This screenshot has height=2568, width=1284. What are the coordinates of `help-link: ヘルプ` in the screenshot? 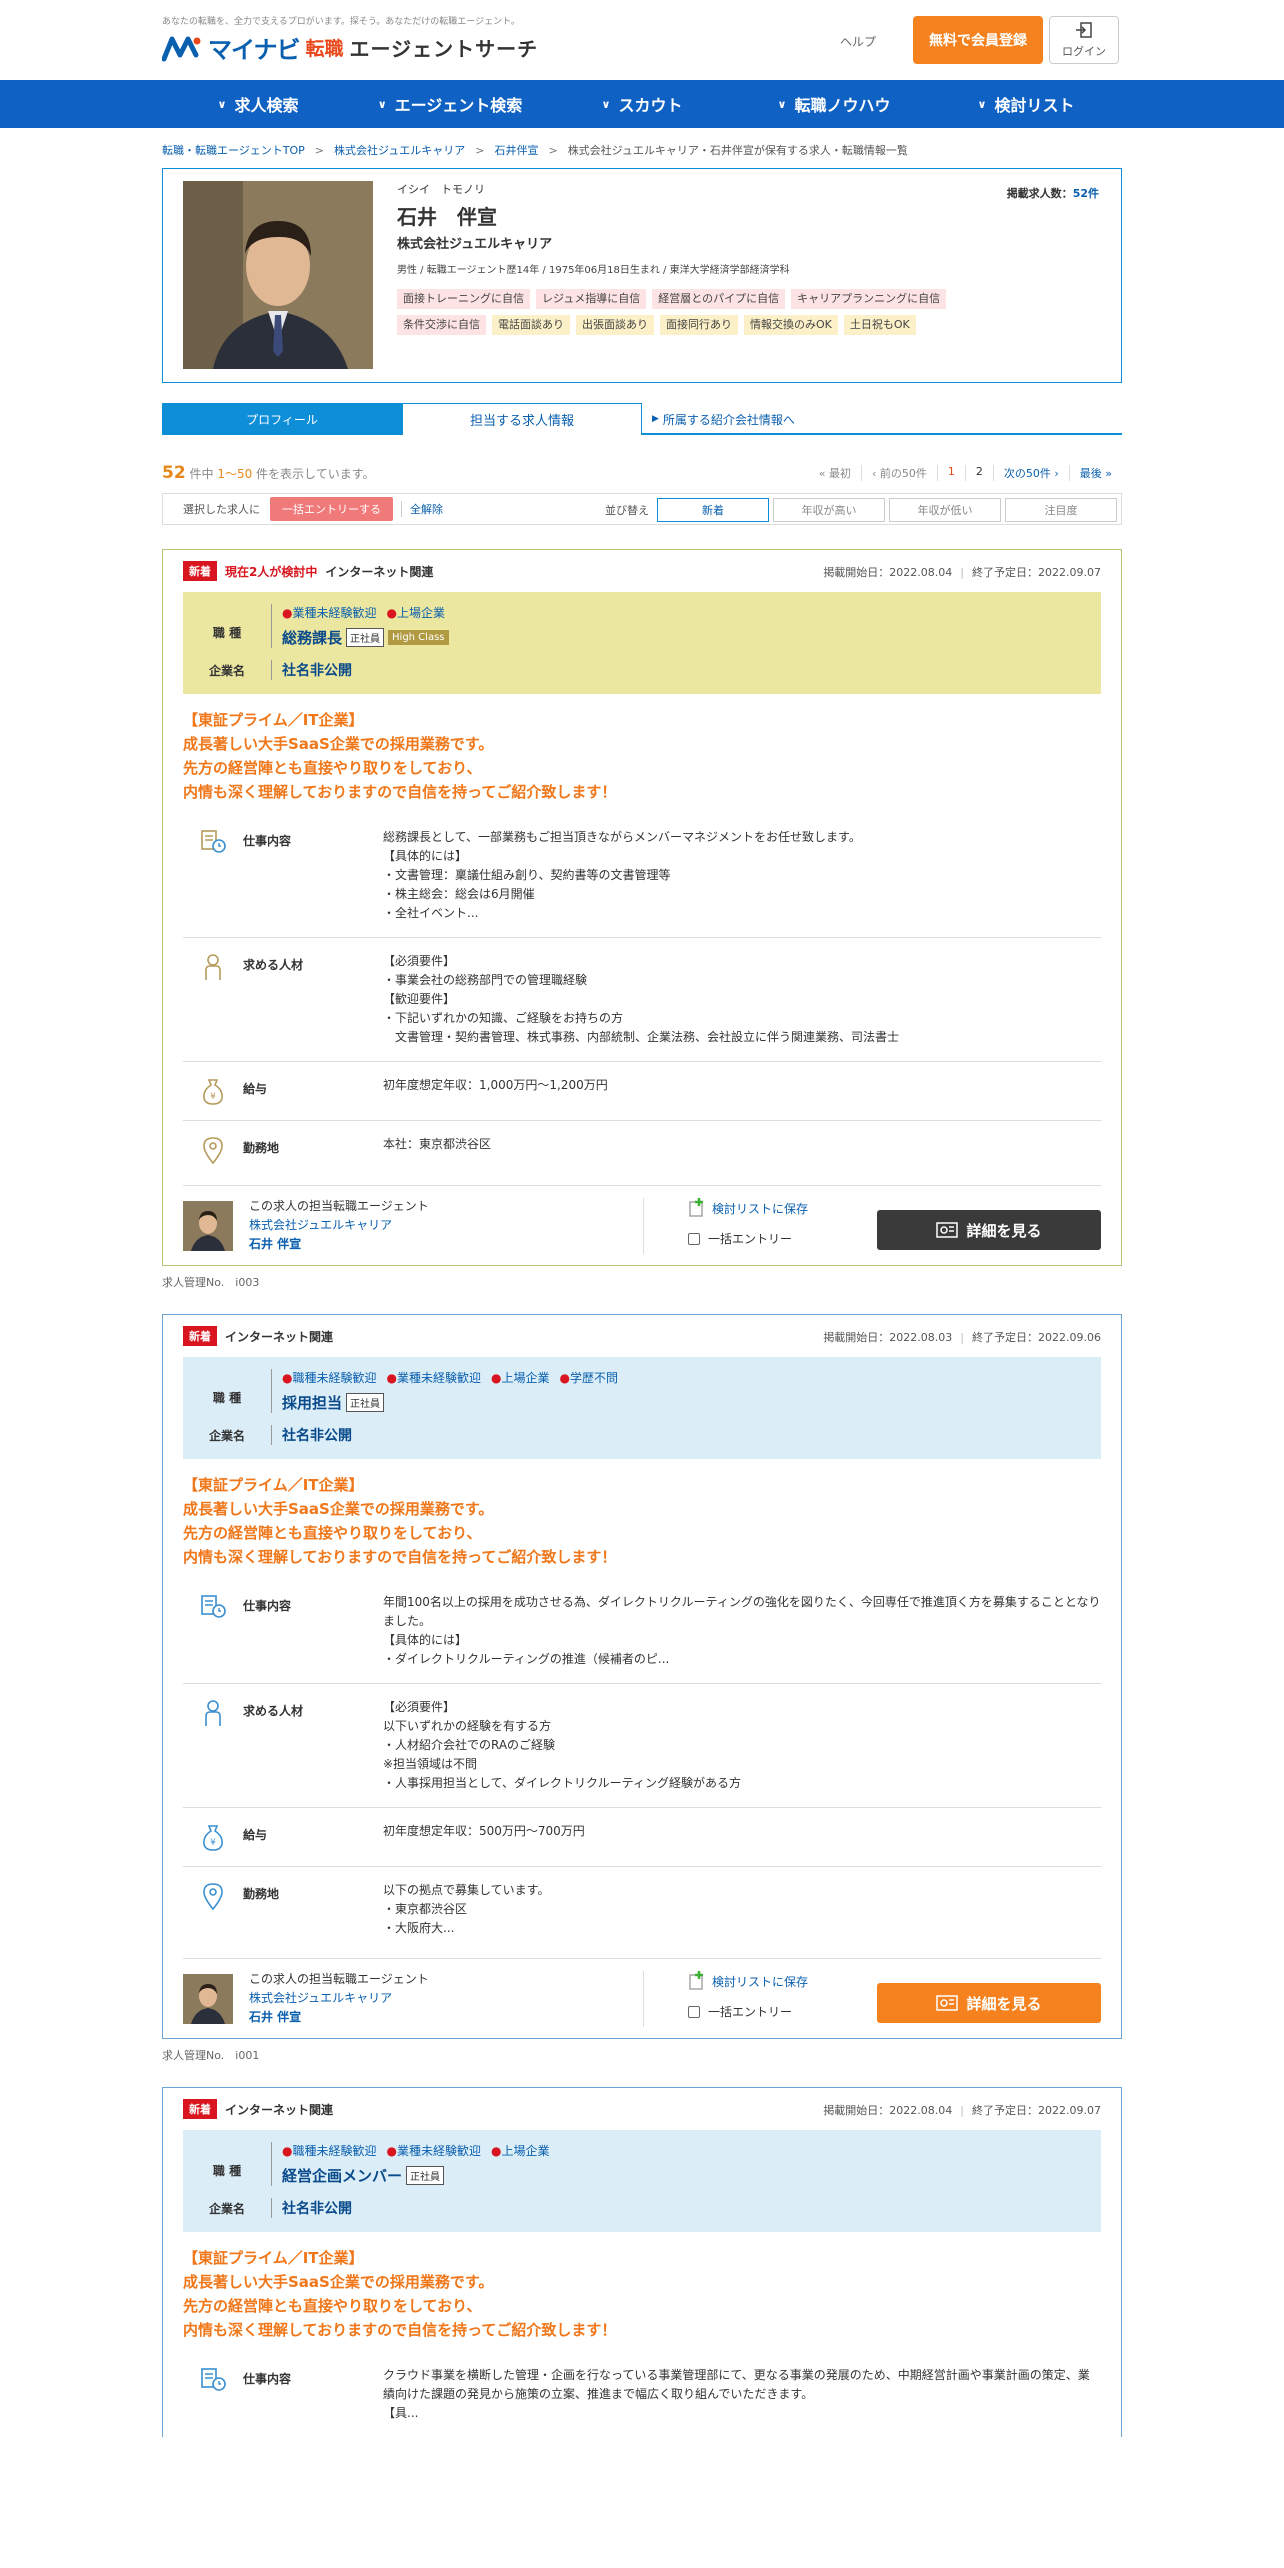 It's located at (858, 41).